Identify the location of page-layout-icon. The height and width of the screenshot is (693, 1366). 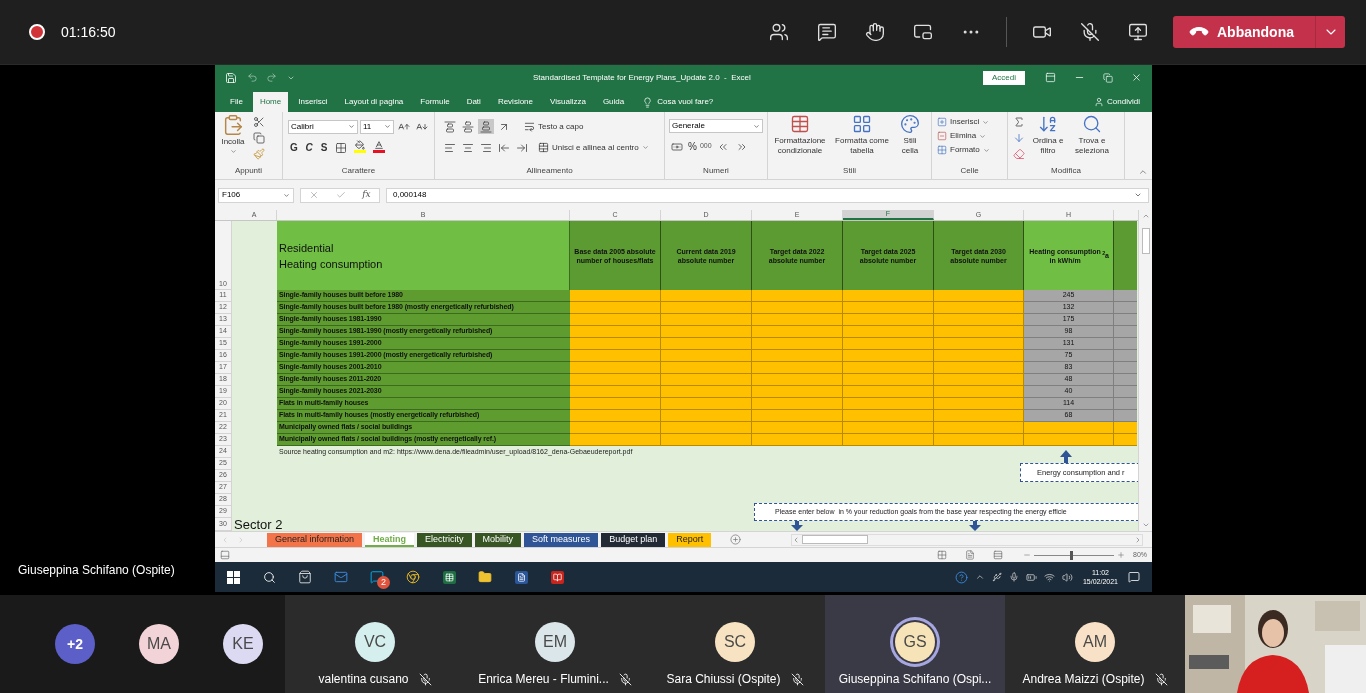
(970, 555).